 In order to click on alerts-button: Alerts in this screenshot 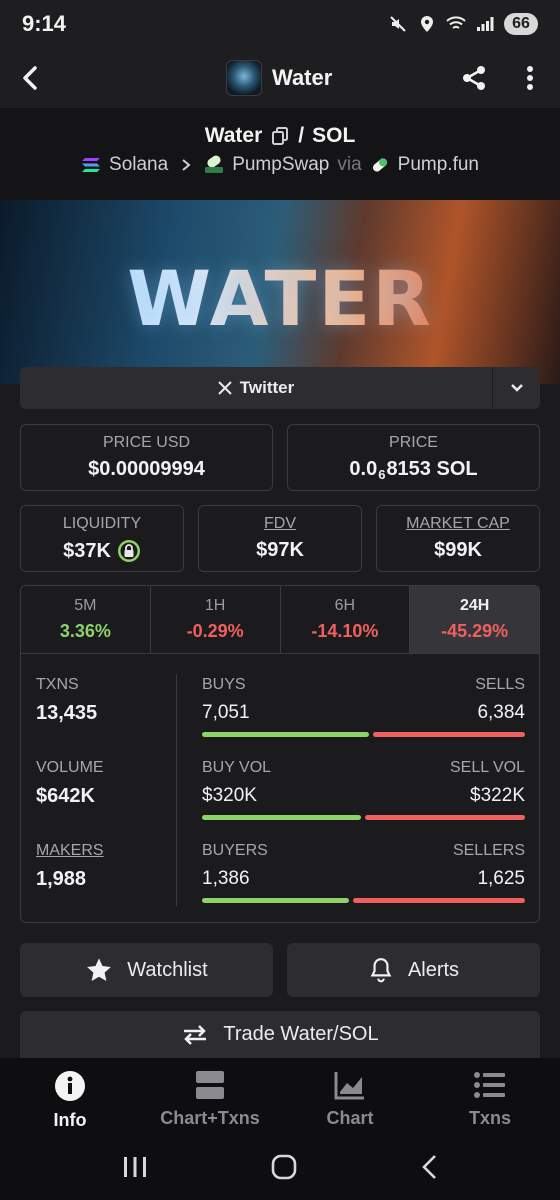, I will do `click(413, 970)`.